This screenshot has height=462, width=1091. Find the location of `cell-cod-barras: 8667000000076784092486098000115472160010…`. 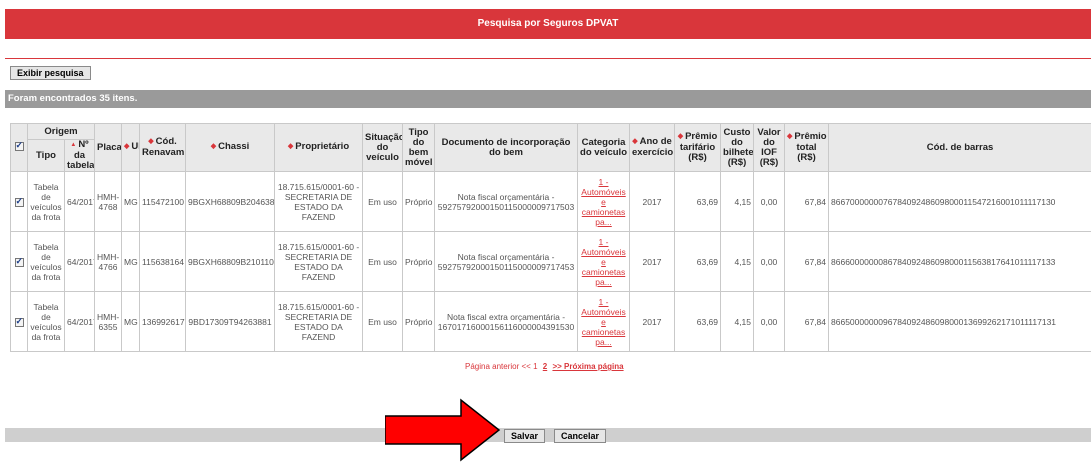

cell-cod-barras: 8667000000076784092486098000115472160010… is located at coordinates (959, 201).